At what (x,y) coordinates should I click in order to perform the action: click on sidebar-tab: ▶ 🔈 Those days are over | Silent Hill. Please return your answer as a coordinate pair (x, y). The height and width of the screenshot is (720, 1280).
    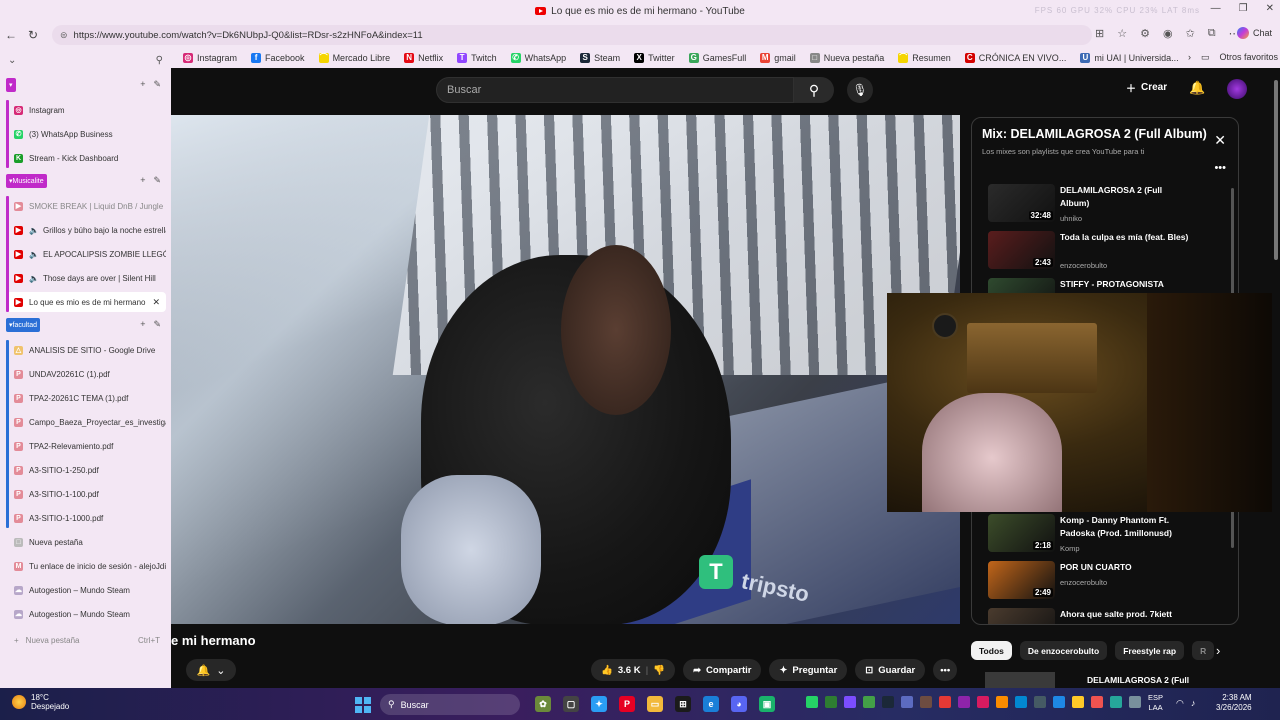
    Looking at the image, I should click on (86, 278).